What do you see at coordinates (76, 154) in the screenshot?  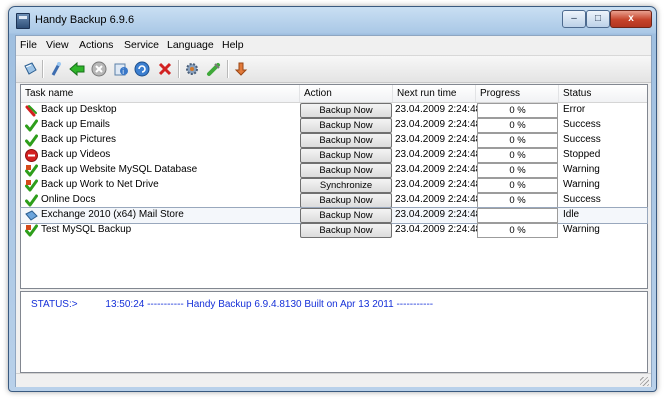 I see `task-name: Back up Videos` at bounding box center [76, 154].